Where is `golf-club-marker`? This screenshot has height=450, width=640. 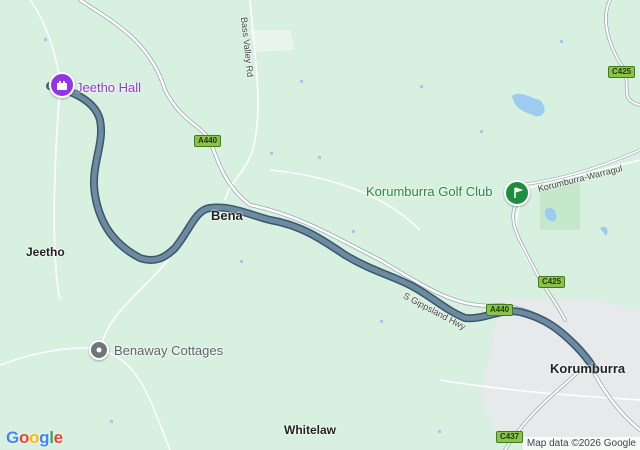 golf-club-marker is located at coordinates (517, 193).